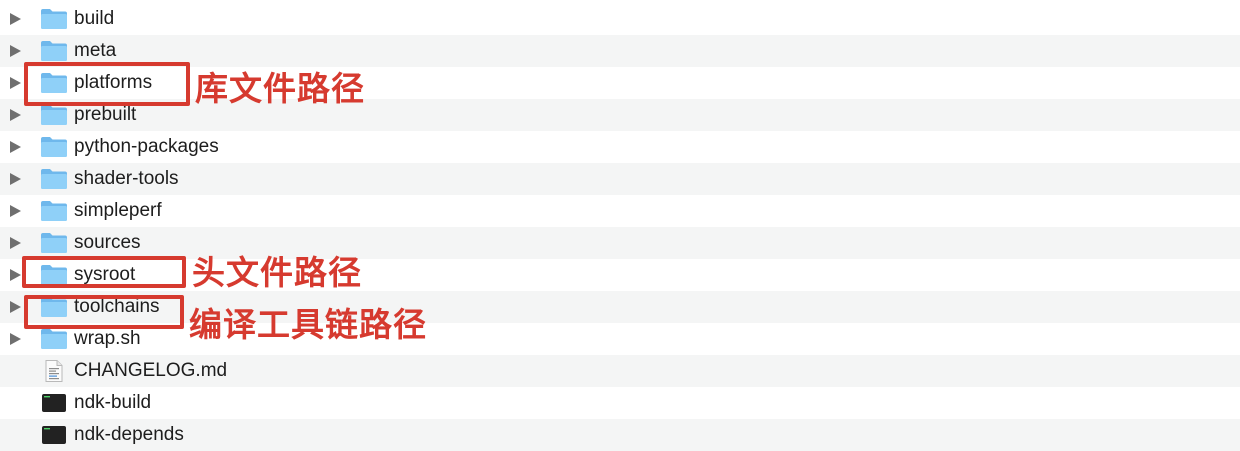  What do you see at coordinates (620, 19) in the screenshot?
I see `file-row-build: build` at bounding box center [620, 19].